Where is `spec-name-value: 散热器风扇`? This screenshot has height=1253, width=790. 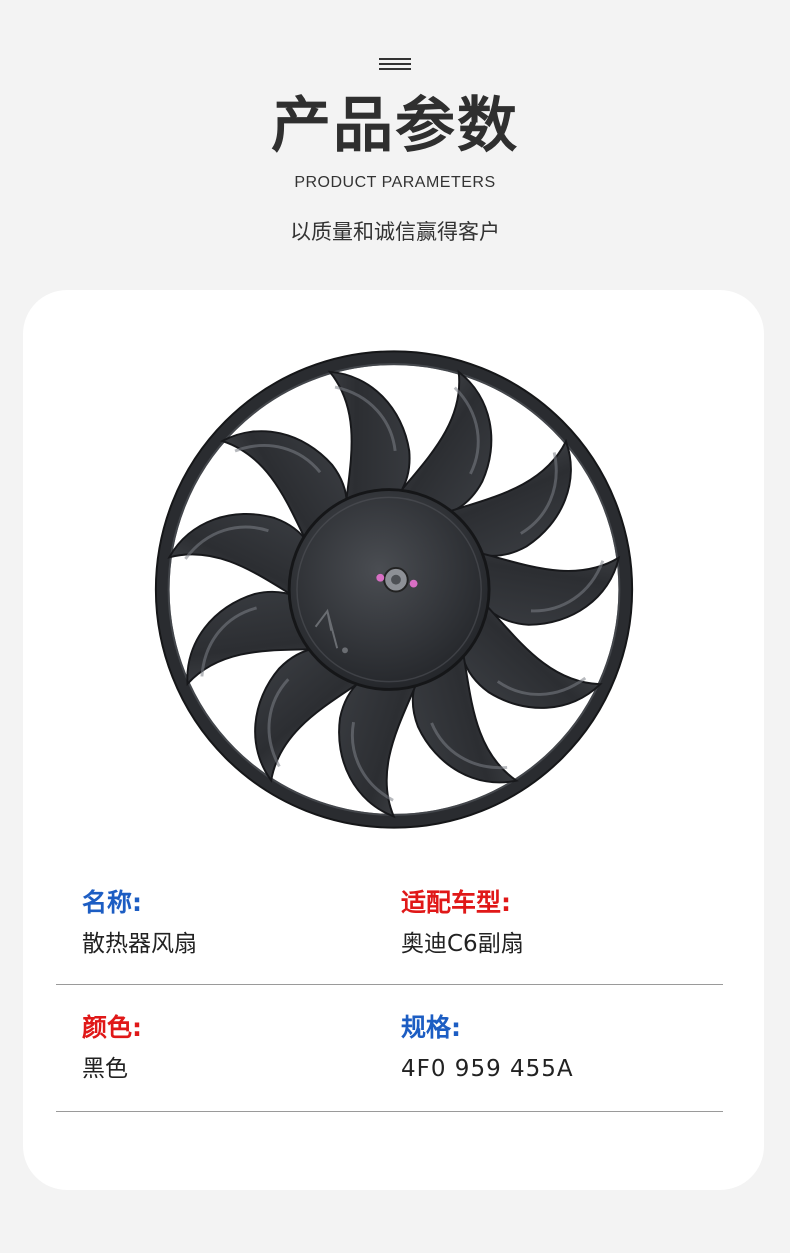
spec-name-value: 散热器风扇 is located at coordinates (139, 944).